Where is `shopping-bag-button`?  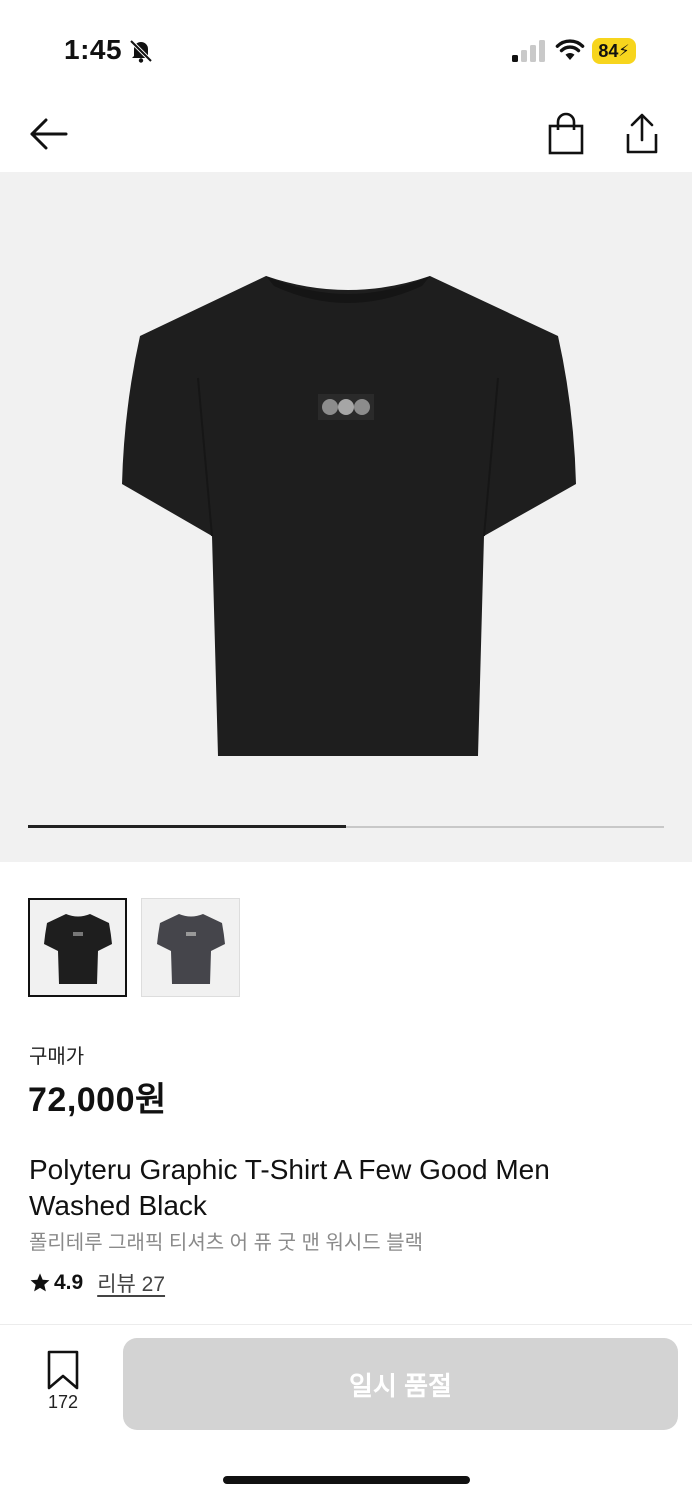
shopping-bag-button is located at coordinates (566, 134).